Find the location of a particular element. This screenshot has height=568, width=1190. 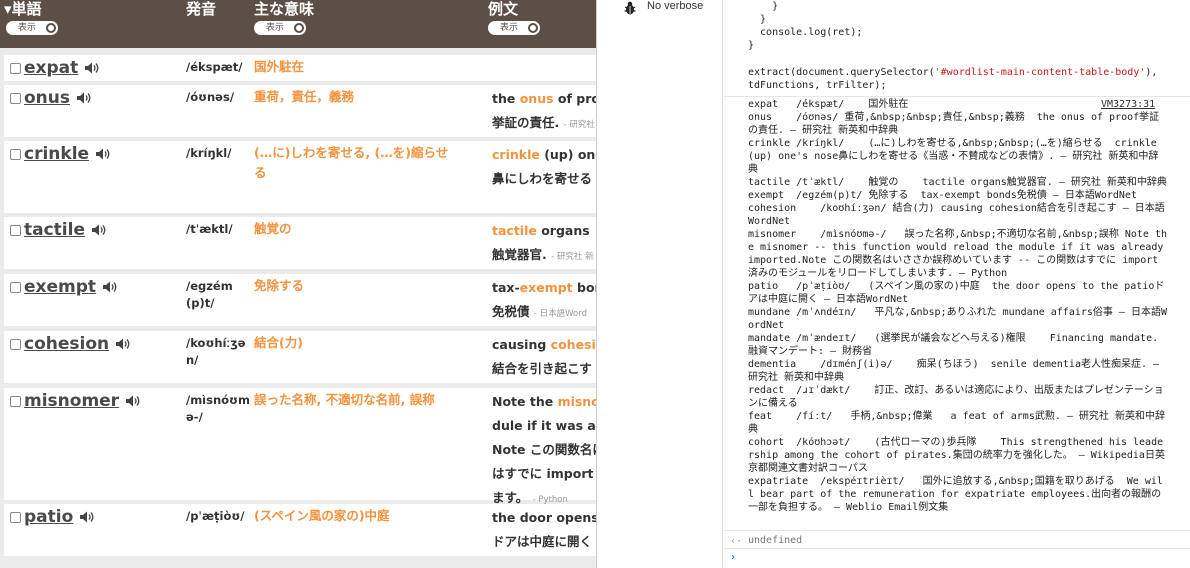

example-text: (up) one's is located at coordinates (570, 154).